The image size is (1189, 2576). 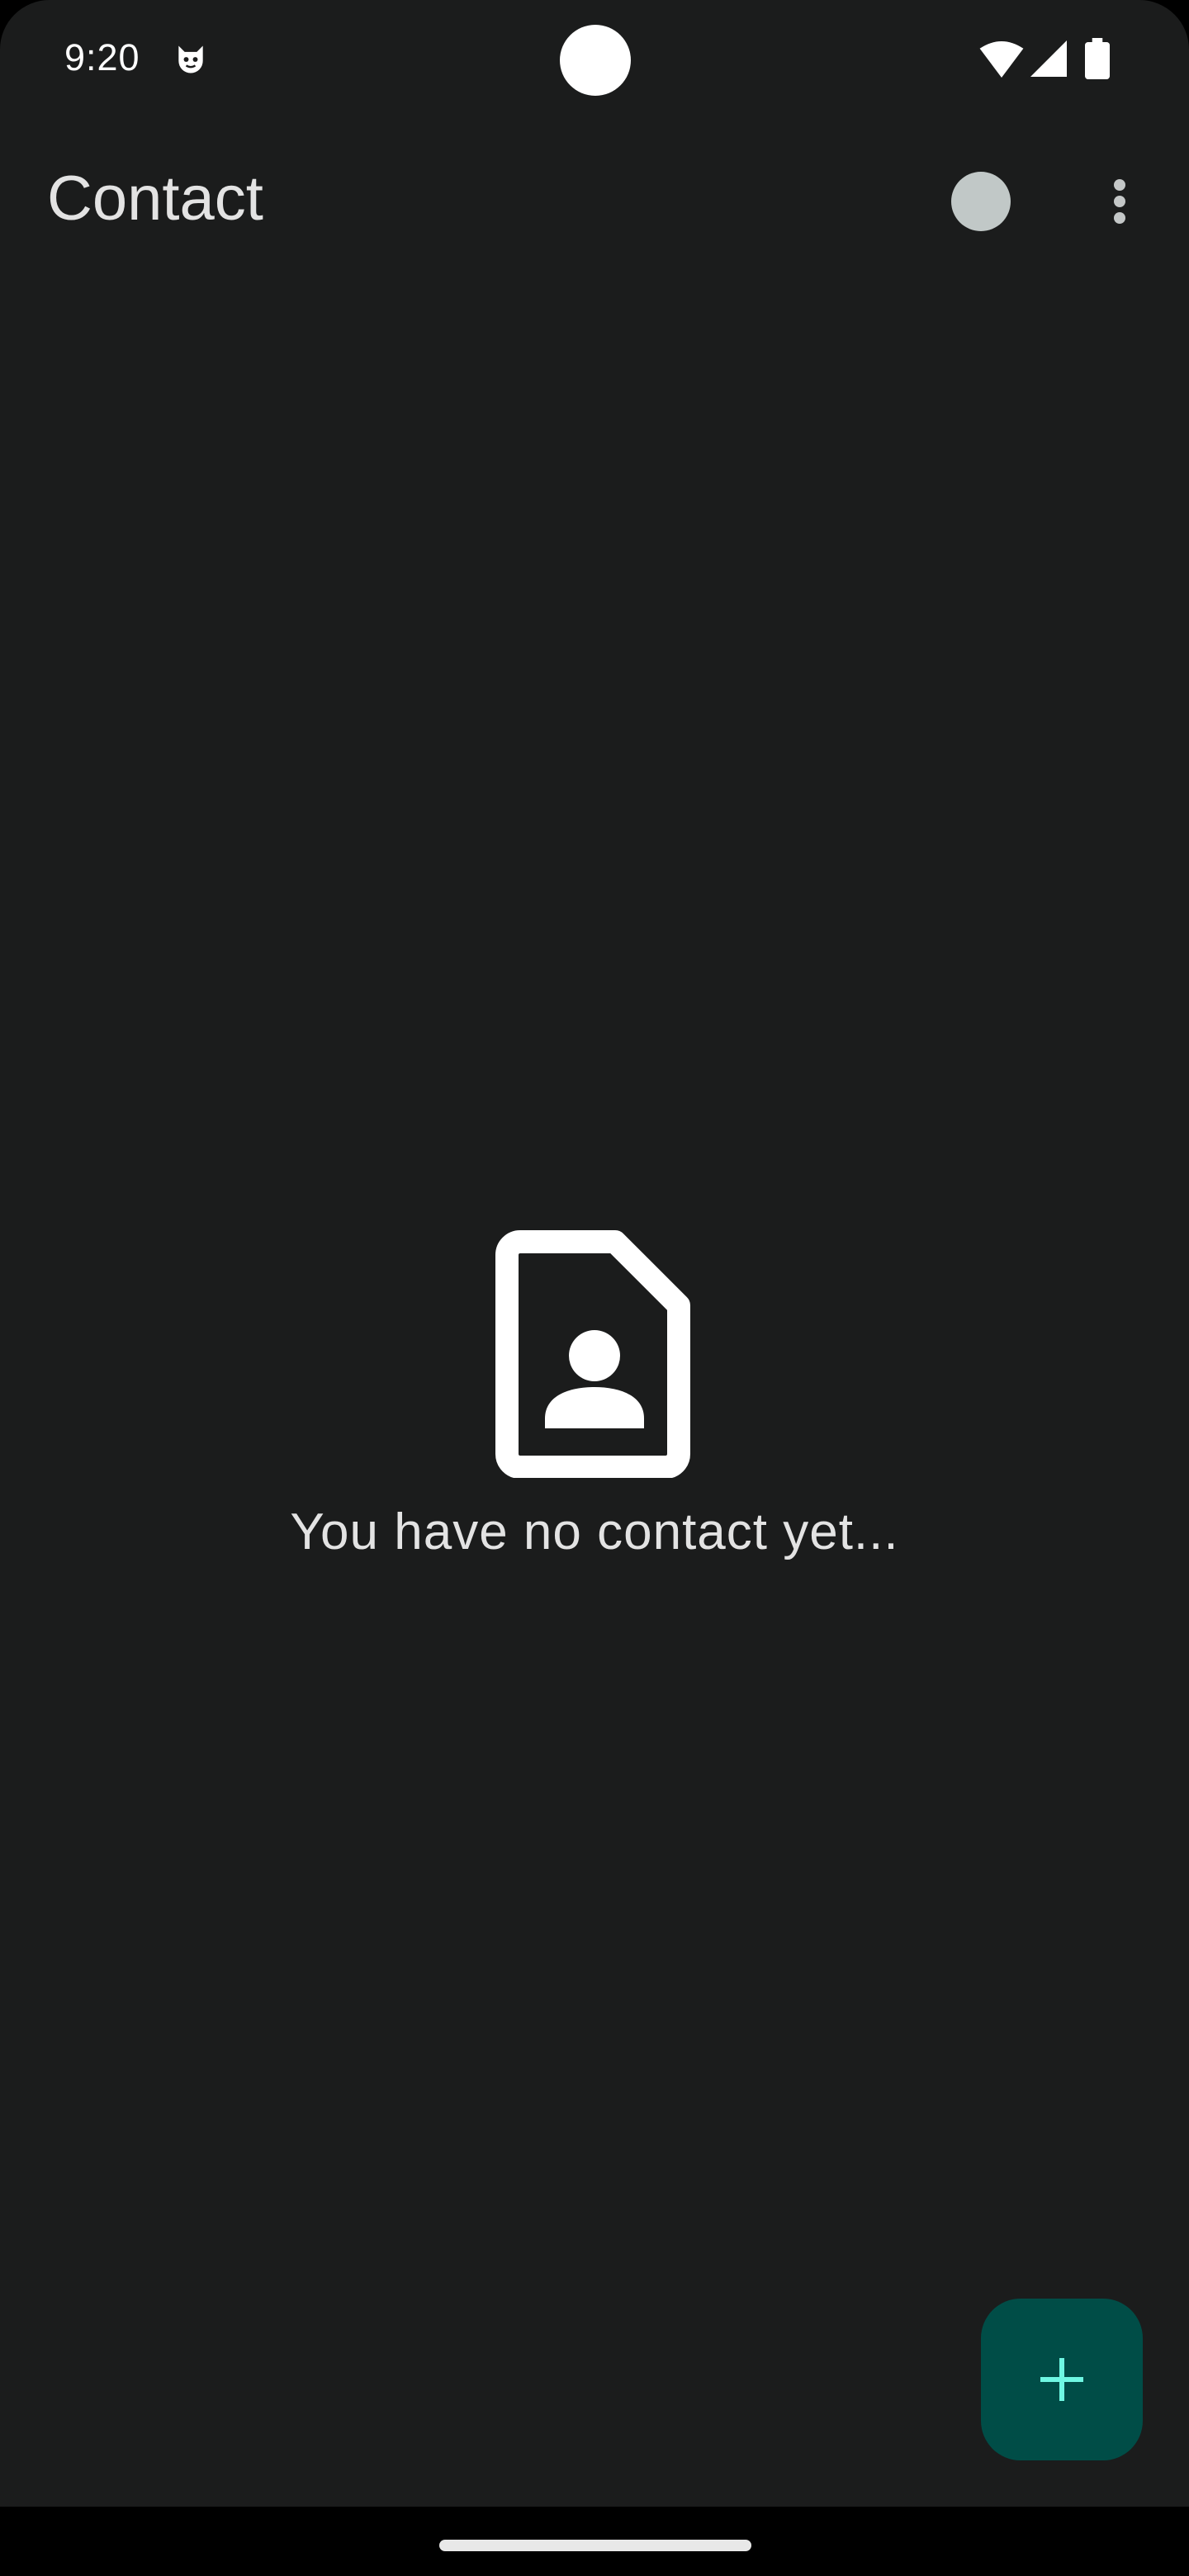 I want to click on more-options-button, so click(x=1119, y=201).